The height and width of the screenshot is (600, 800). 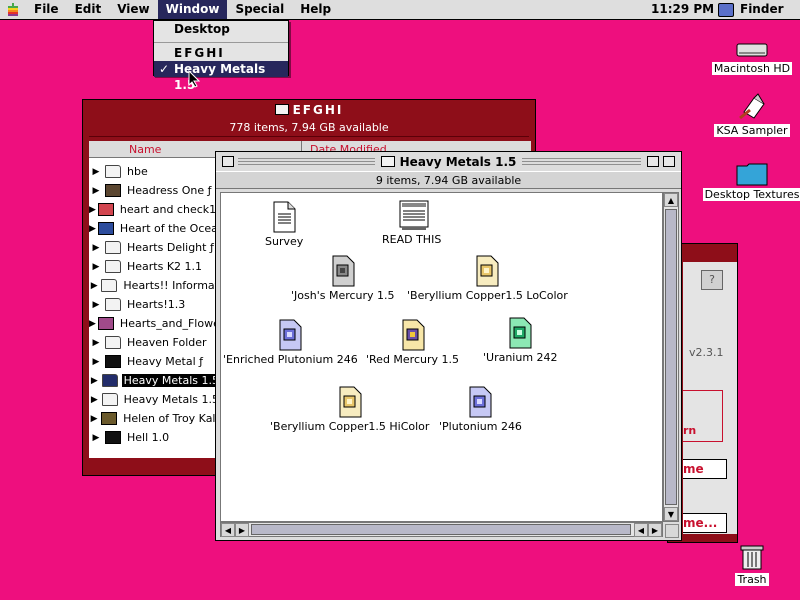 What do you see at coordinates (13, 10) in the screenshot?
I see `apple-menu-icon` at bounding box center [13, 10].